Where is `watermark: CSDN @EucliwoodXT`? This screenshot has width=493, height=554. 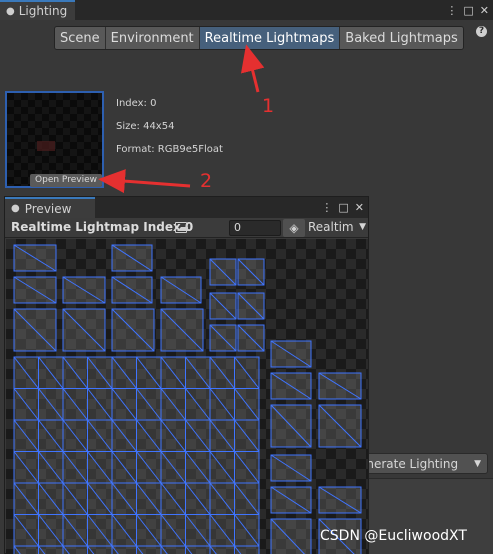
watermark: CSDN @EucliwoodXT is located at coordinates (393, 536).